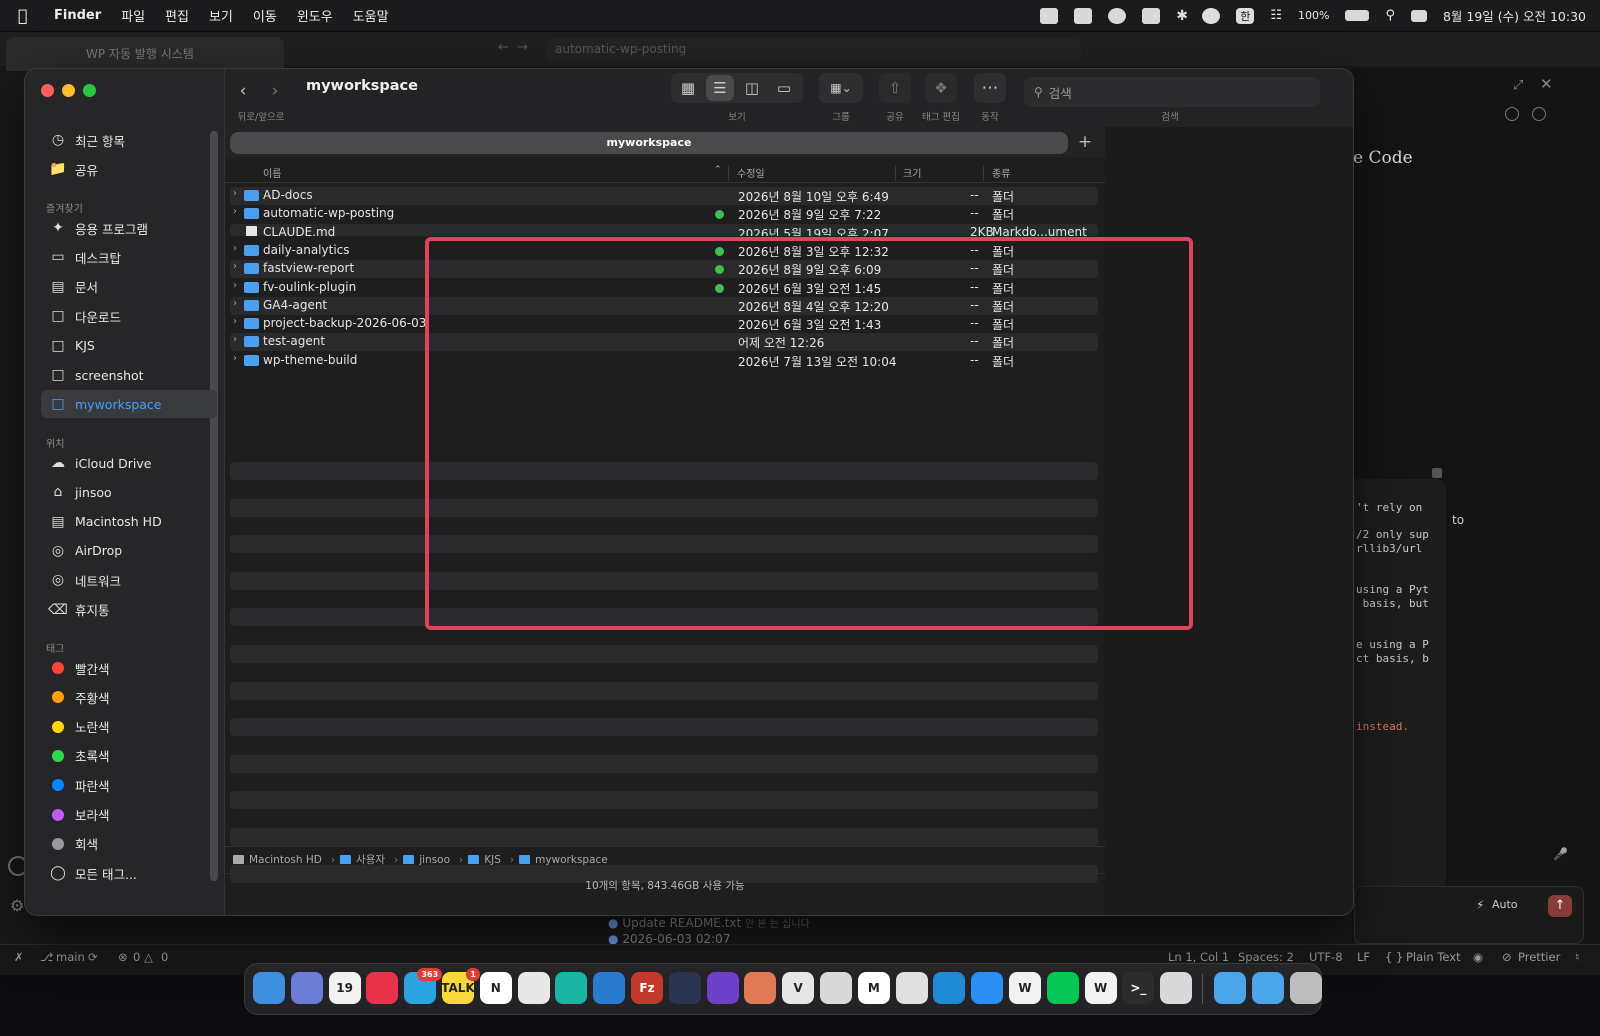 The height and width of the screenshot is (1036, 1600). Describe the element at coordinates (93, 957) in the screenshot. I see `sync-icon: ⟳` at that location.